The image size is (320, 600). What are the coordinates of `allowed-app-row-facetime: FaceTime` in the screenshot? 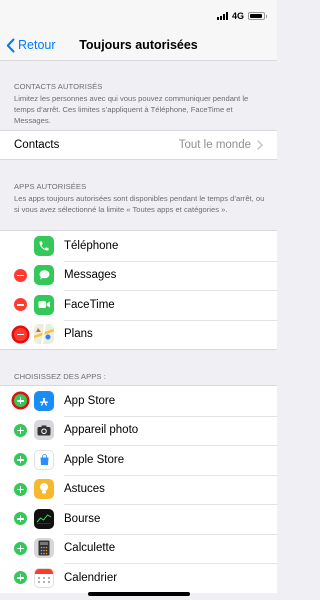 It's located at (138, 305).